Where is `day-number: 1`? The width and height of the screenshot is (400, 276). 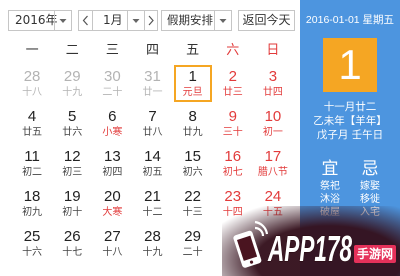
day-number: 1 is located at coordinates (192, 76).